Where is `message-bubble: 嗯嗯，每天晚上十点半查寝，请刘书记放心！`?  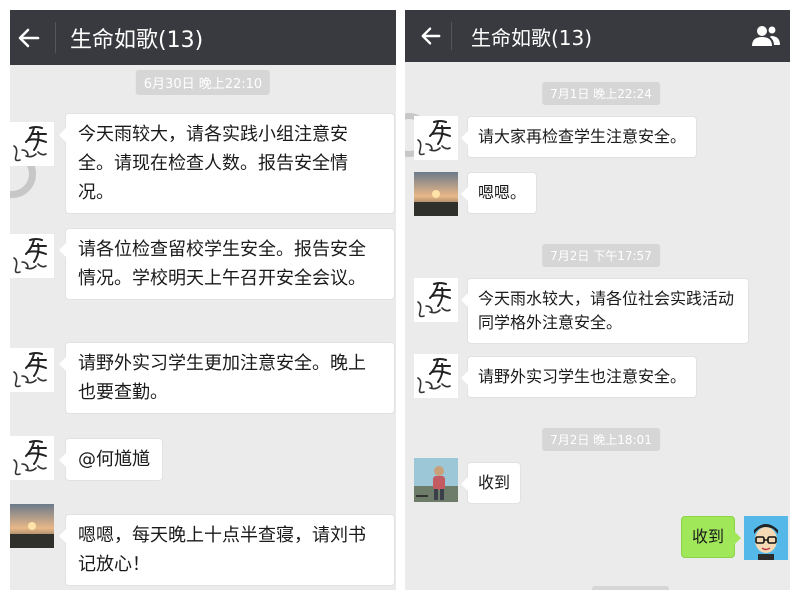 message-bubble: 嗯嗯，每天晚上十点半查寝，请刘书记放心！ is located at coordinates (227, 550).